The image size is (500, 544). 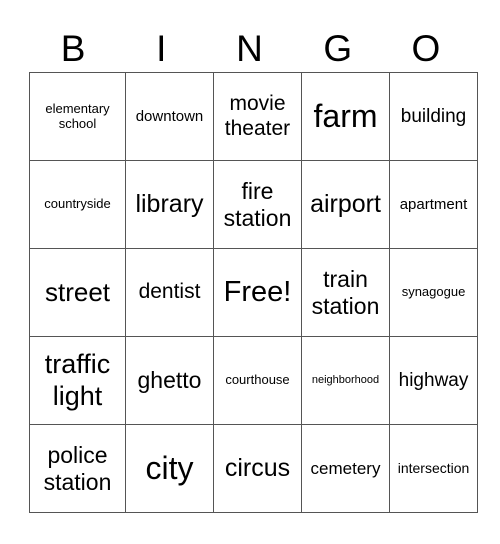 What do you see at coordinates (257, 292) in the screenshot?
I see `bingo-cell free-cell: Free!` at bounding box center [257, 292].